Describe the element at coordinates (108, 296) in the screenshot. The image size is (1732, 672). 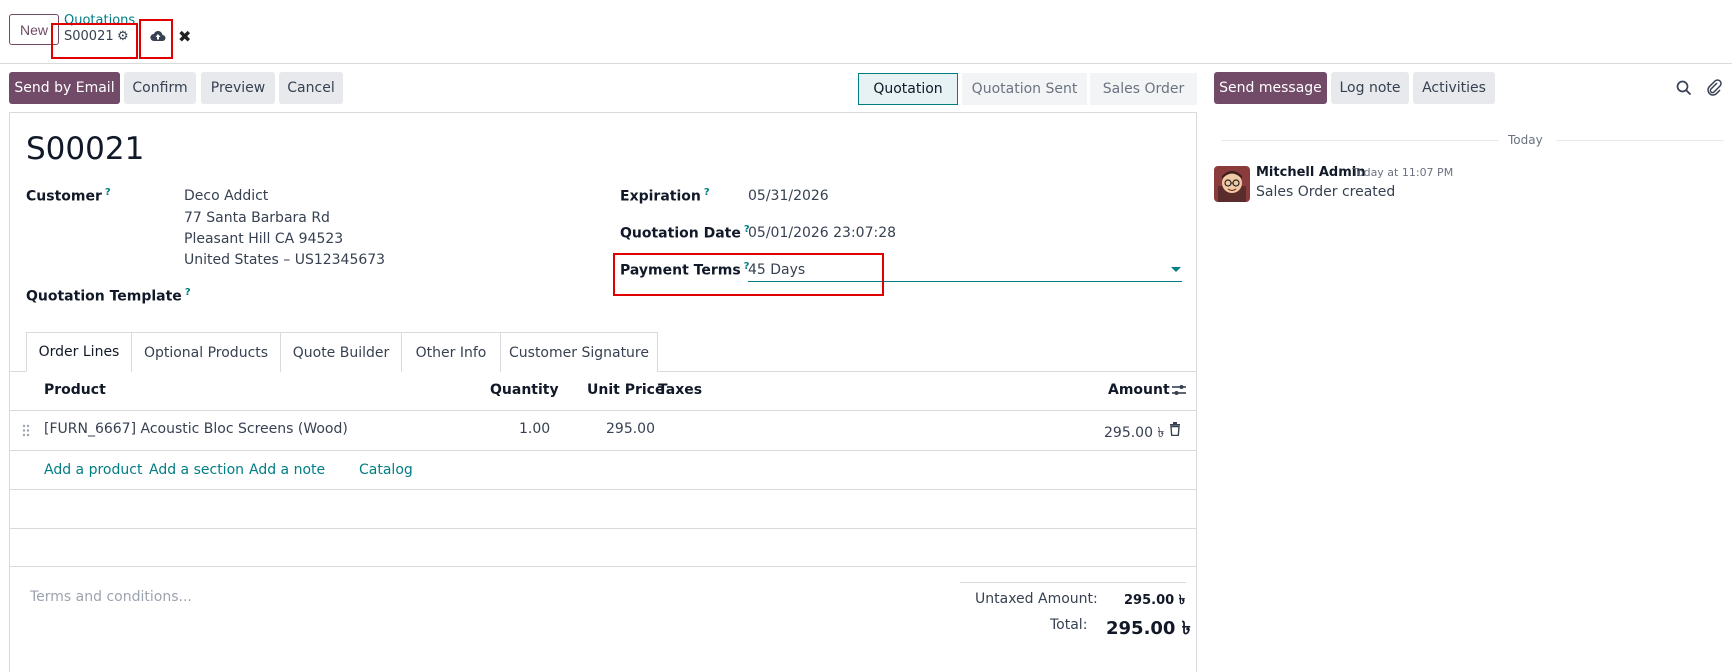
I see `quotation-template-label: Quotation Template?` at that location.